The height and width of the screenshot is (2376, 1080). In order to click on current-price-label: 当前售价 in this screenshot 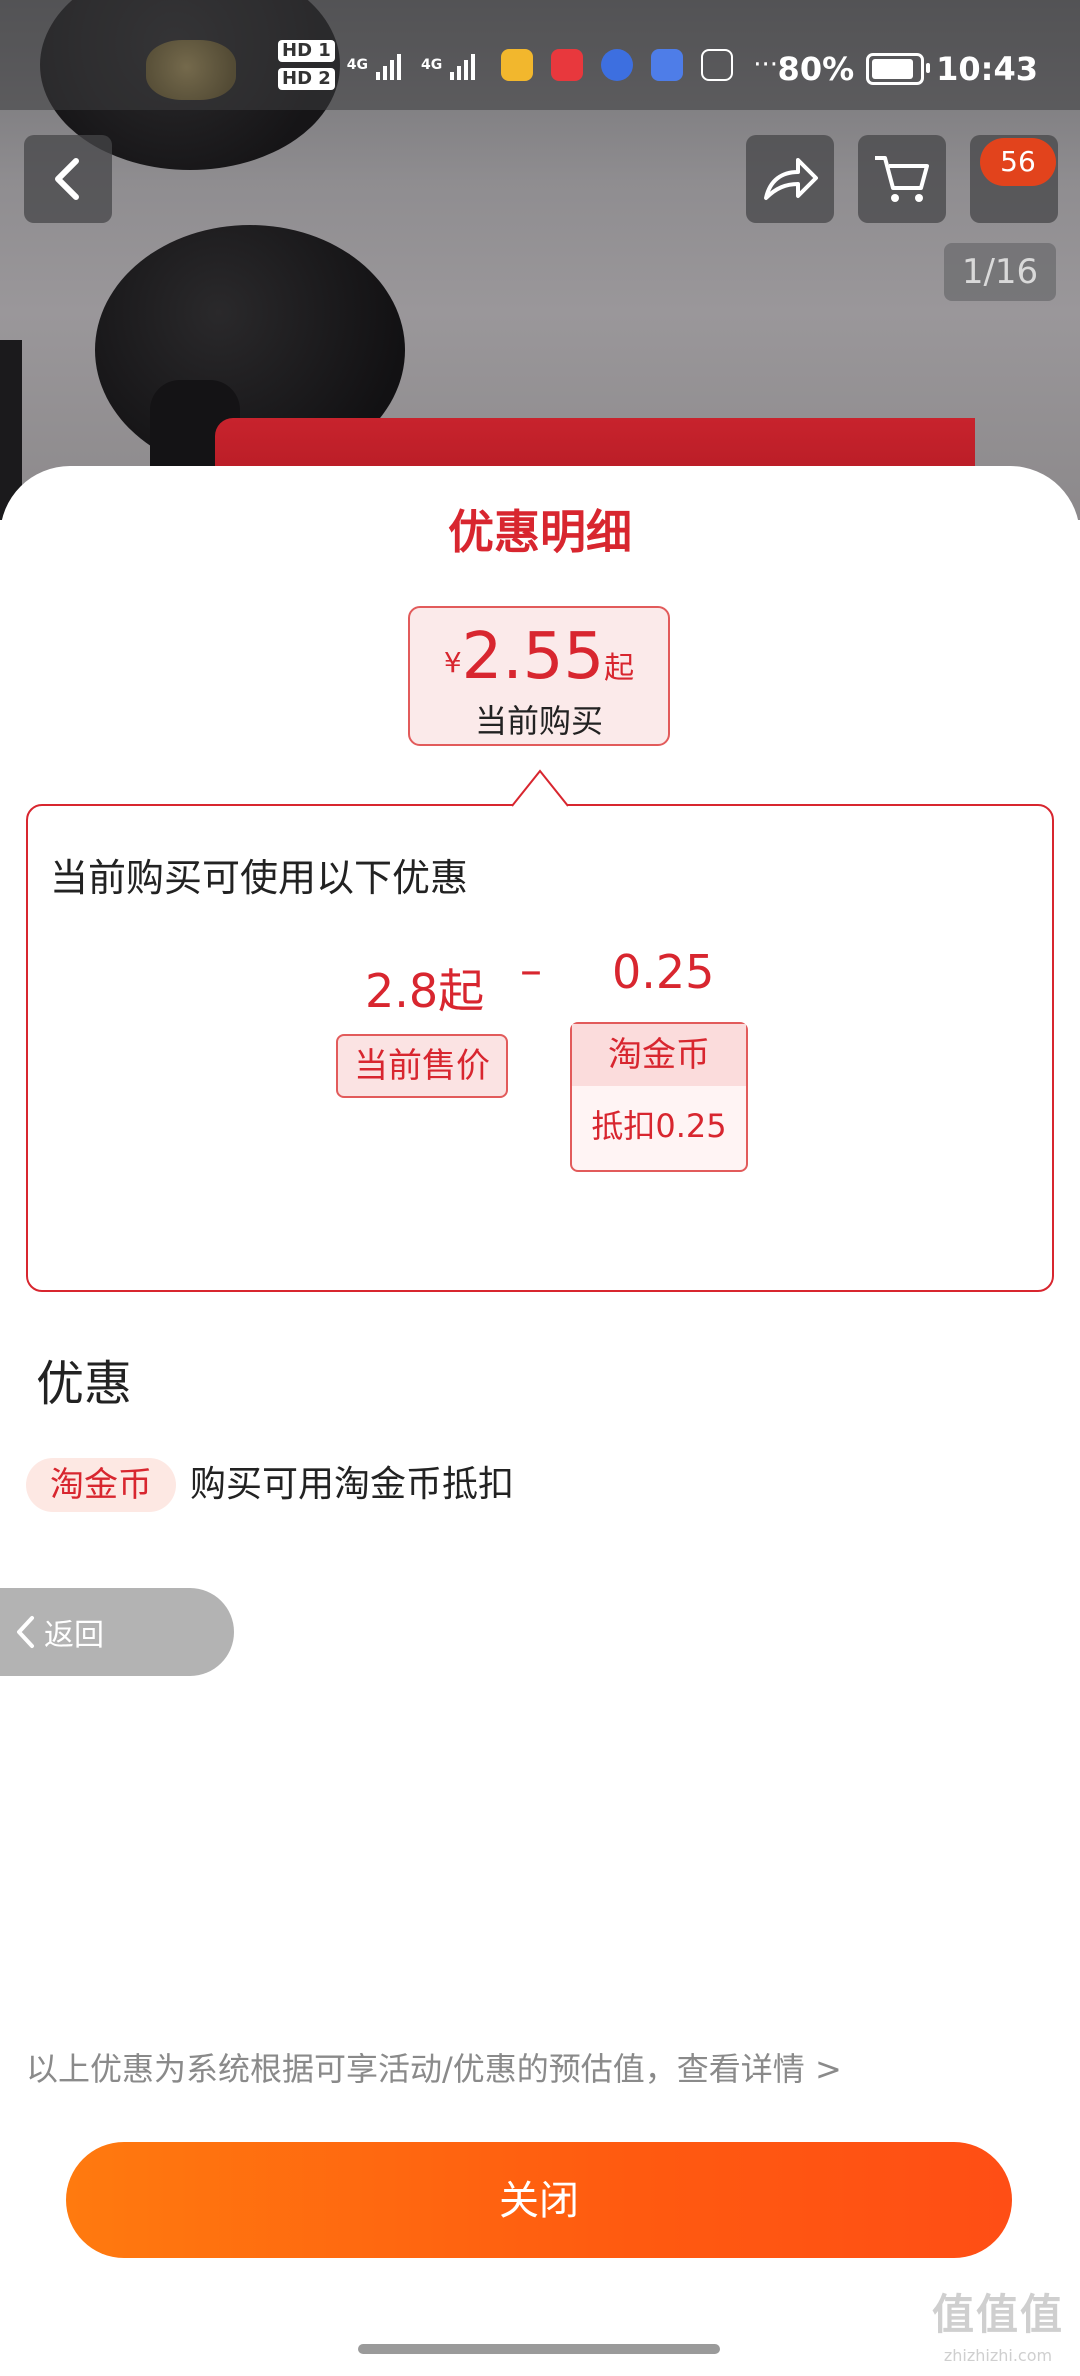, I will do `click(422, 1066)`.